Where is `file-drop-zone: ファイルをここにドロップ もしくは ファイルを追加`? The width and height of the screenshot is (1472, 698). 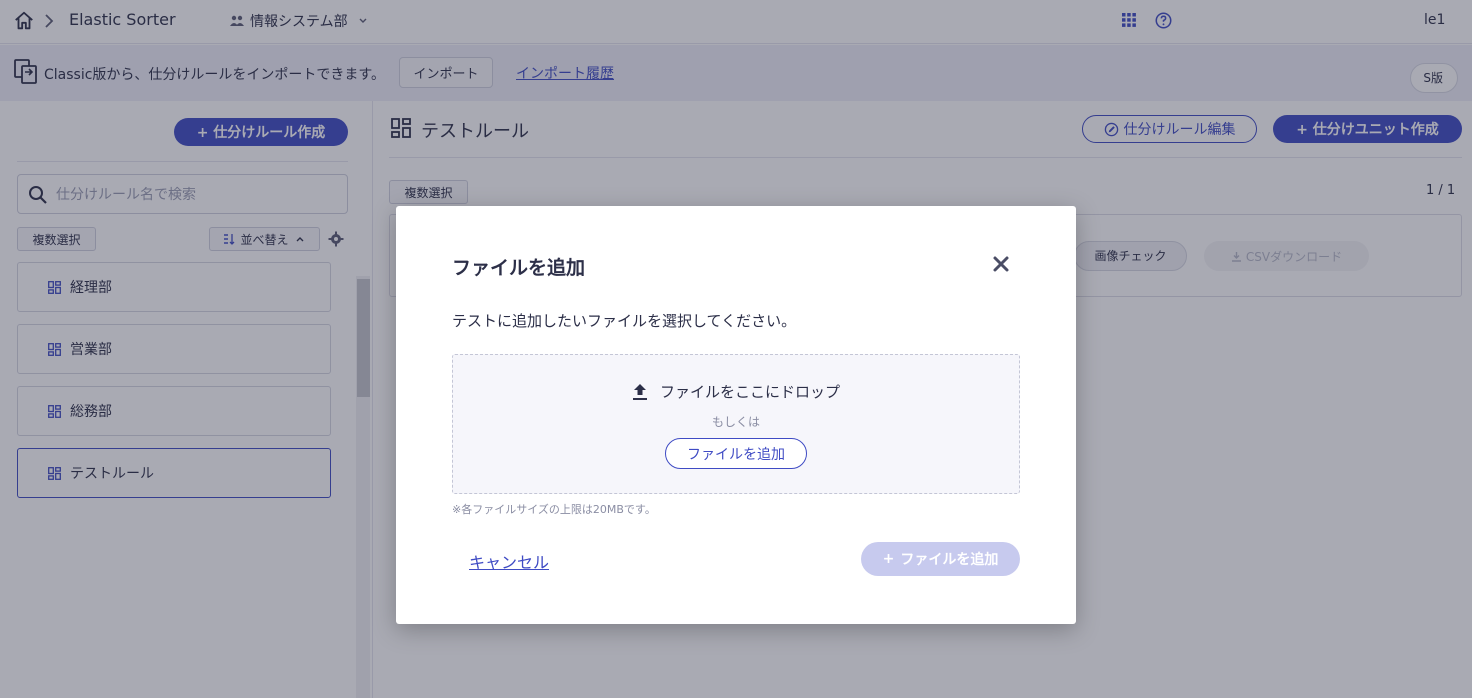 file-drop-zone: ファイルをここにドロップ もしくは ファイルを追加 is located at coordinates (736, 424).